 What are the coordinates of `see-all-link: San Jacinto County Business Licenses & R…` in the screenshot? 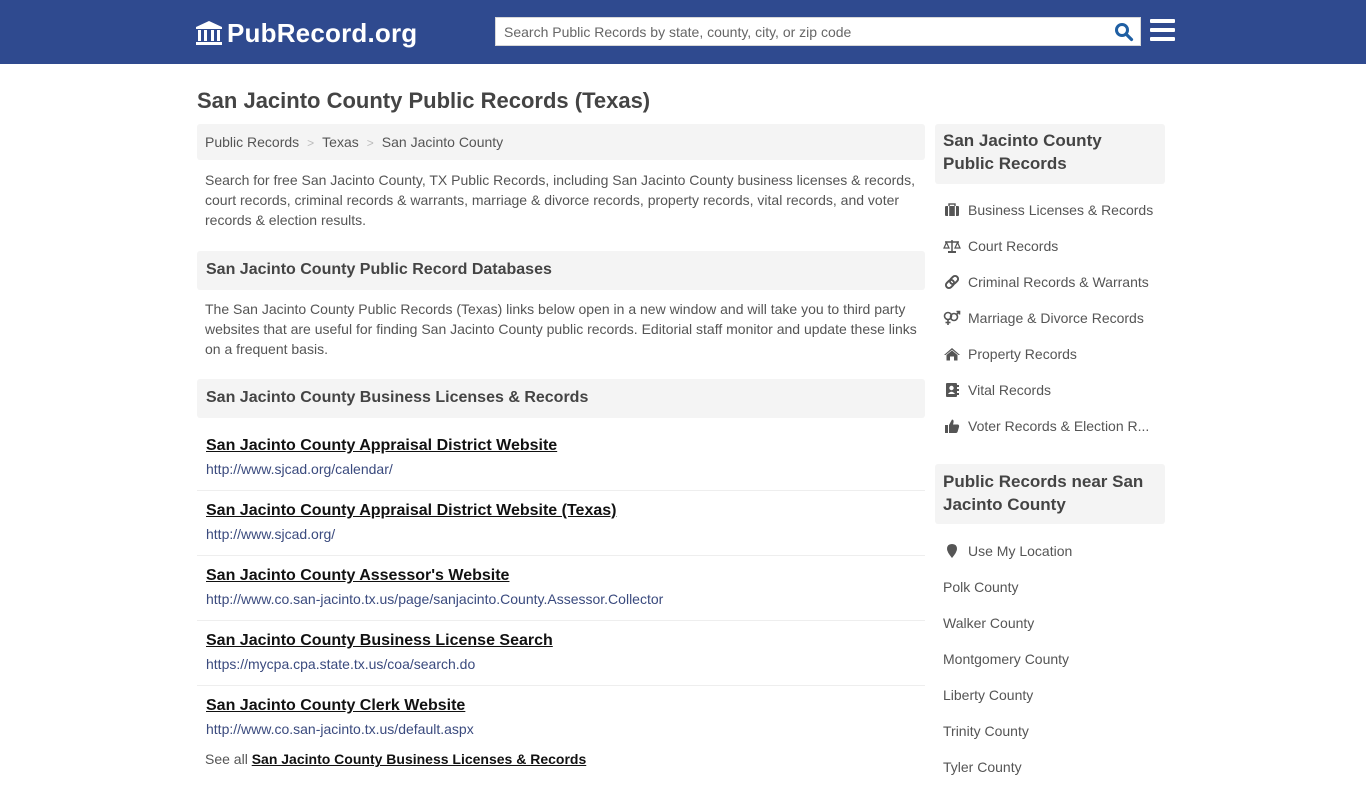 It's located at (419, 759).